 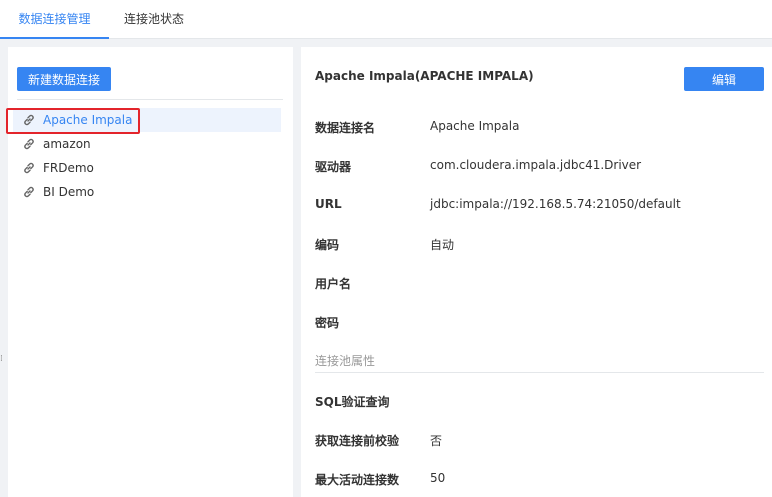 I want to click on field-validate-before-get: 获取连接前校验 否, so click(x=535, y=442).